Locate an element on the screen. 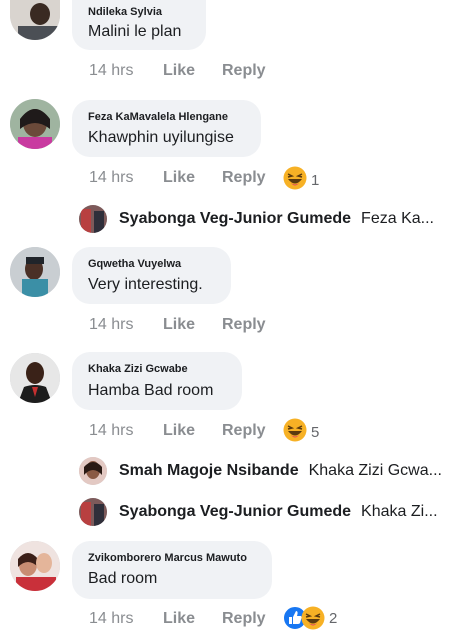  comment-author: Gqwetha Vuyelwa is located at coordinates (134, 264).